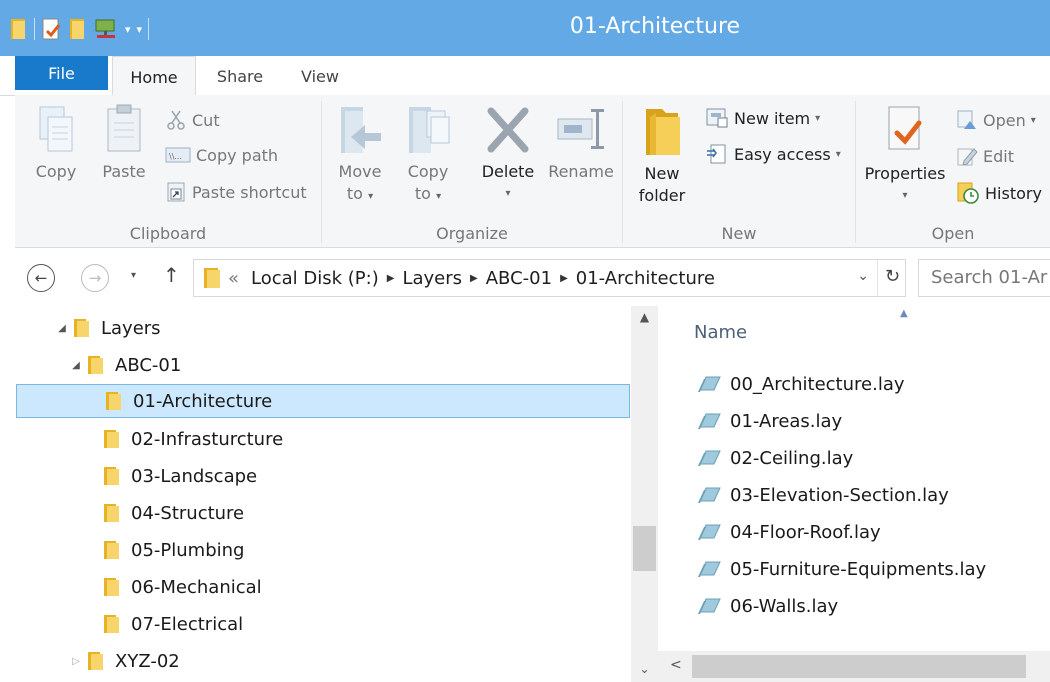 The image size is (1050, 682). I want to click on copy-to-label: Copy, so click(428, 171).